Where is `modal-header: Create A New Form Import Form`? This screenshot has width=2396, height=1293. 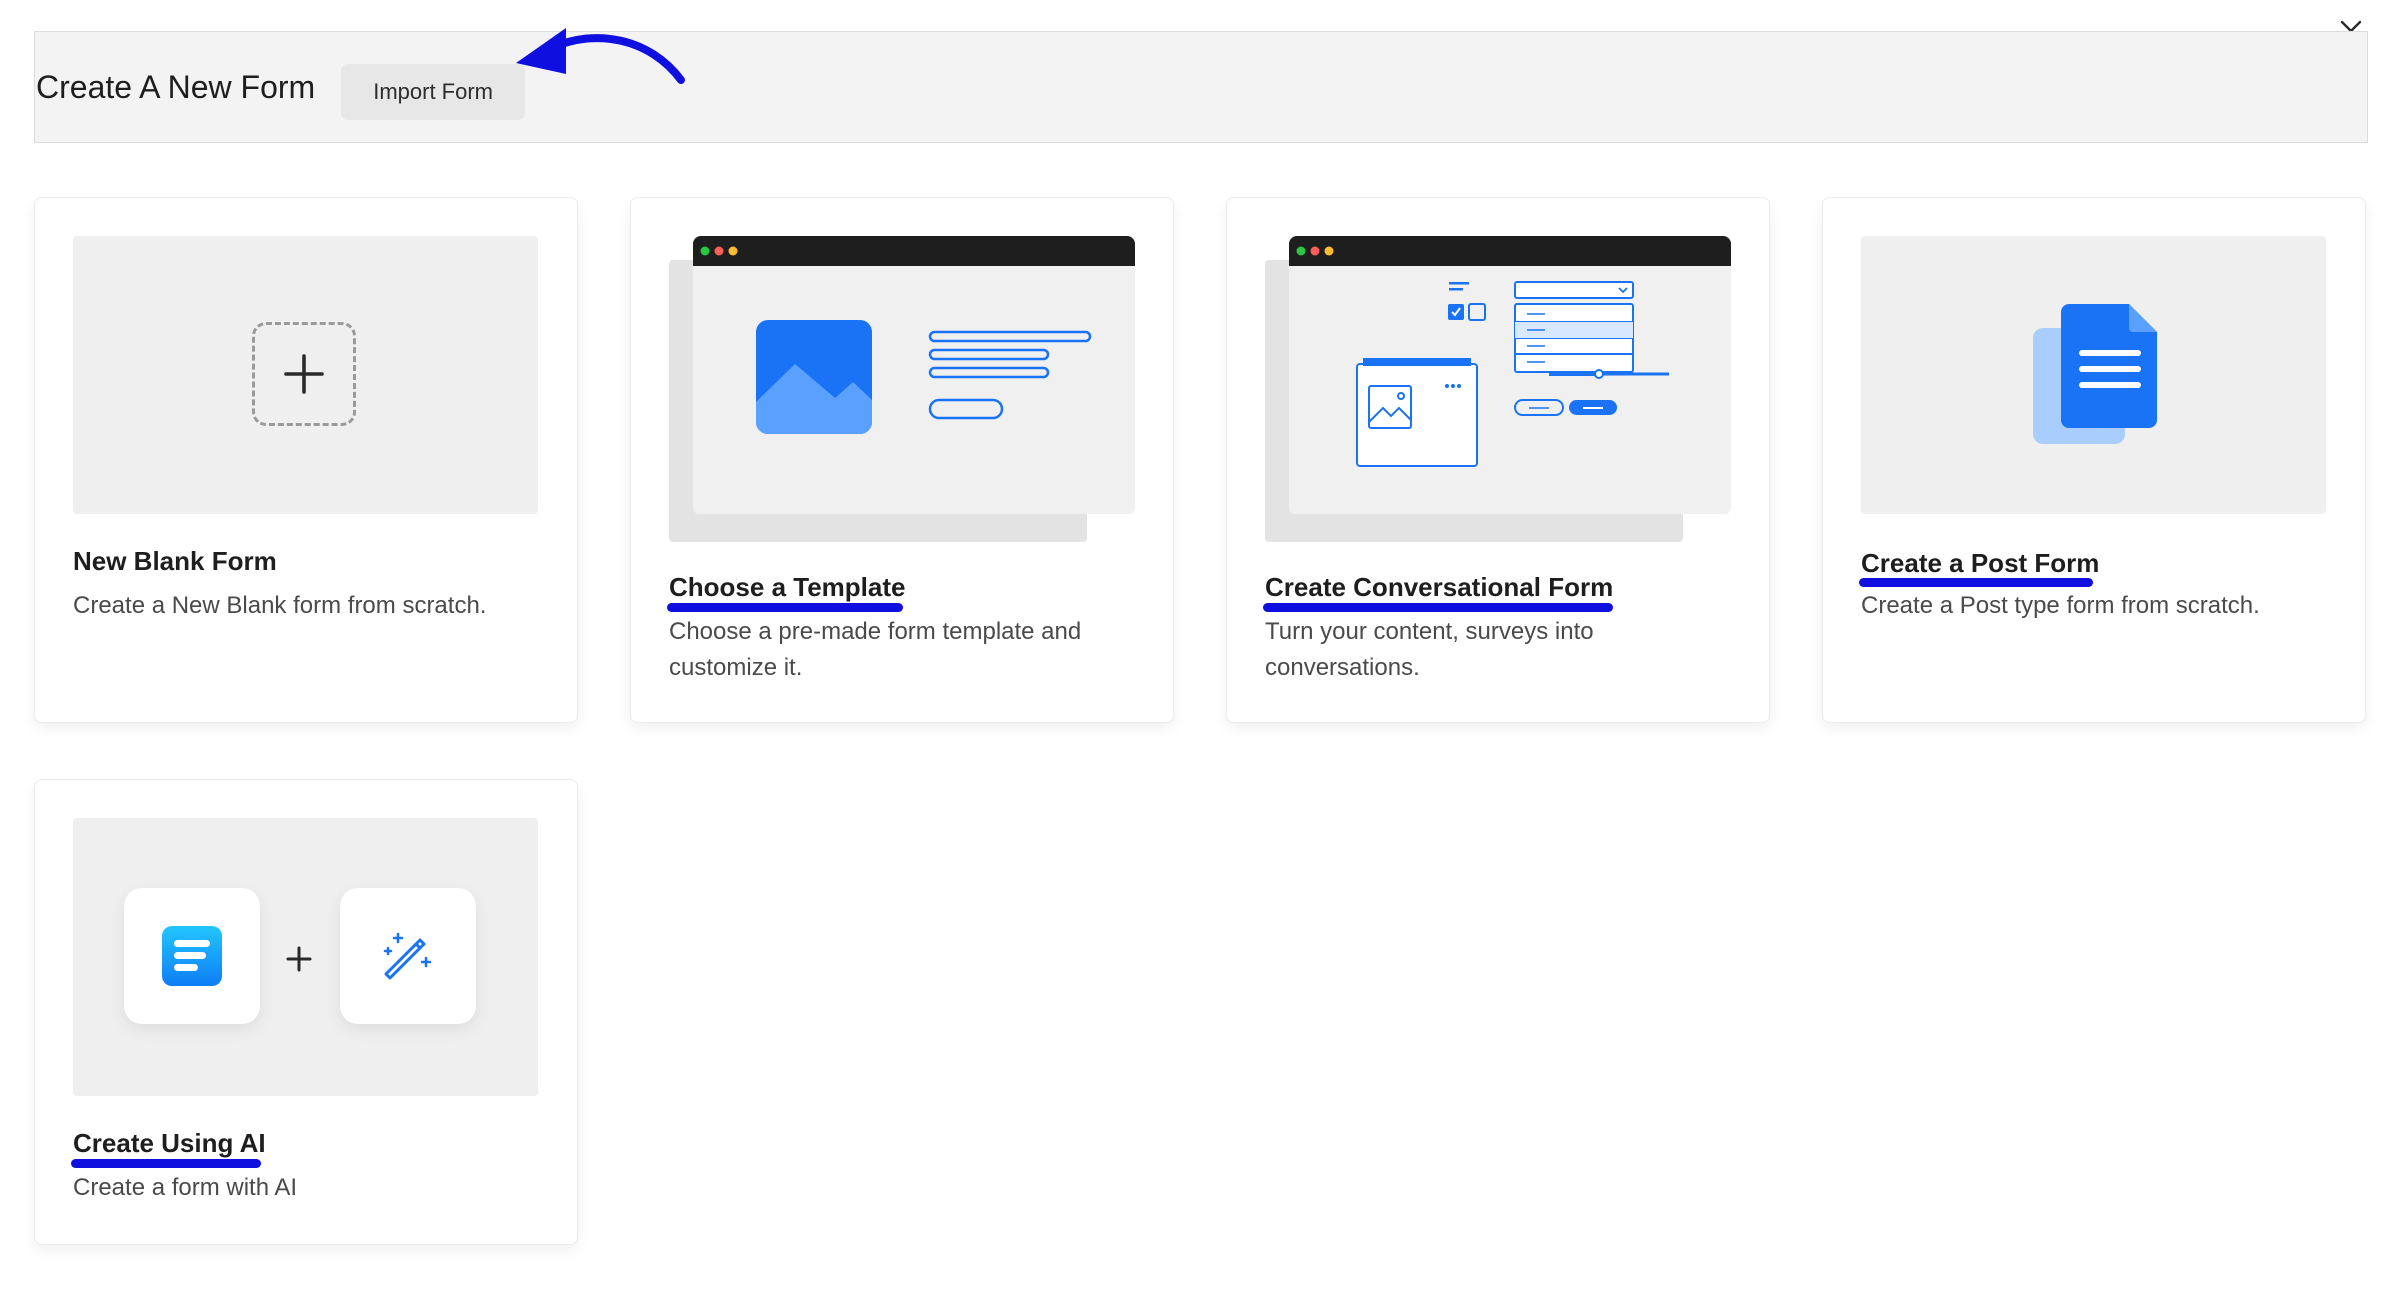
modal-header: Create A New Form Import Form is located at coordinates (1201, 87).